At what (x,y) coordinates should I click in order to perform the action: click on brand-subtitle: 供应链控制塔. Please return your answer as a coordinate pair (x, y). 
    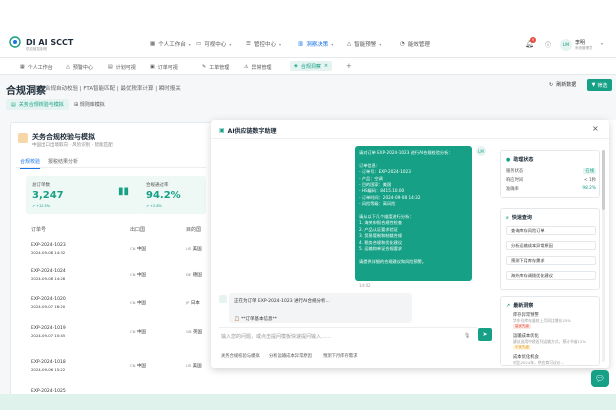
    Looking at the image, I should click on (36, 49).